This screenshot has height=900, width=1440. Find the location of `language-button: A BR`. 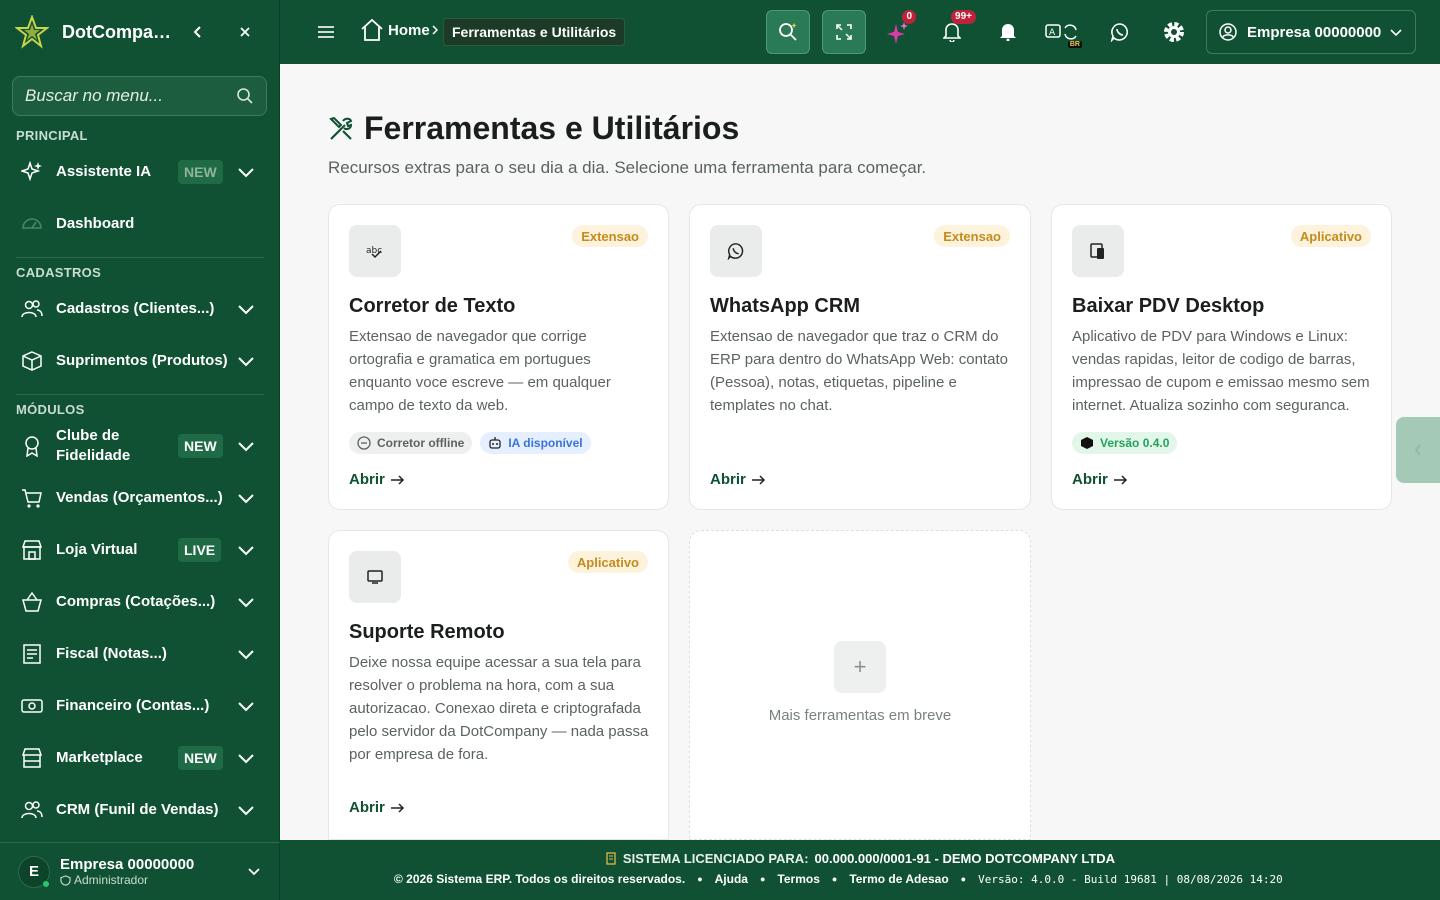

language-button: A BR is located at coordinates (1062, 32).